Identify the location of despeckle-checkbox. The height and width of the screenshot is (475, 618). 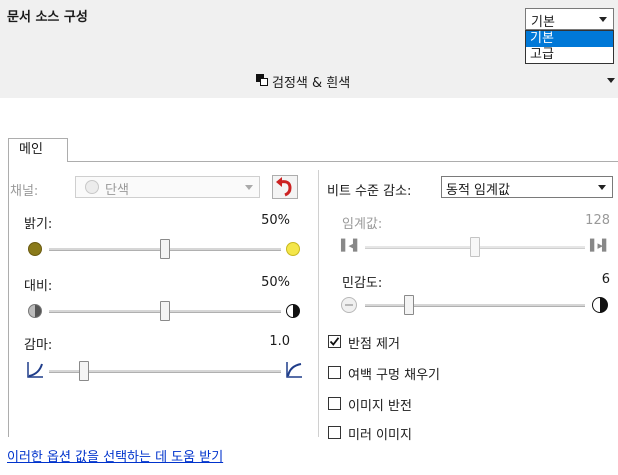
(334, 341).